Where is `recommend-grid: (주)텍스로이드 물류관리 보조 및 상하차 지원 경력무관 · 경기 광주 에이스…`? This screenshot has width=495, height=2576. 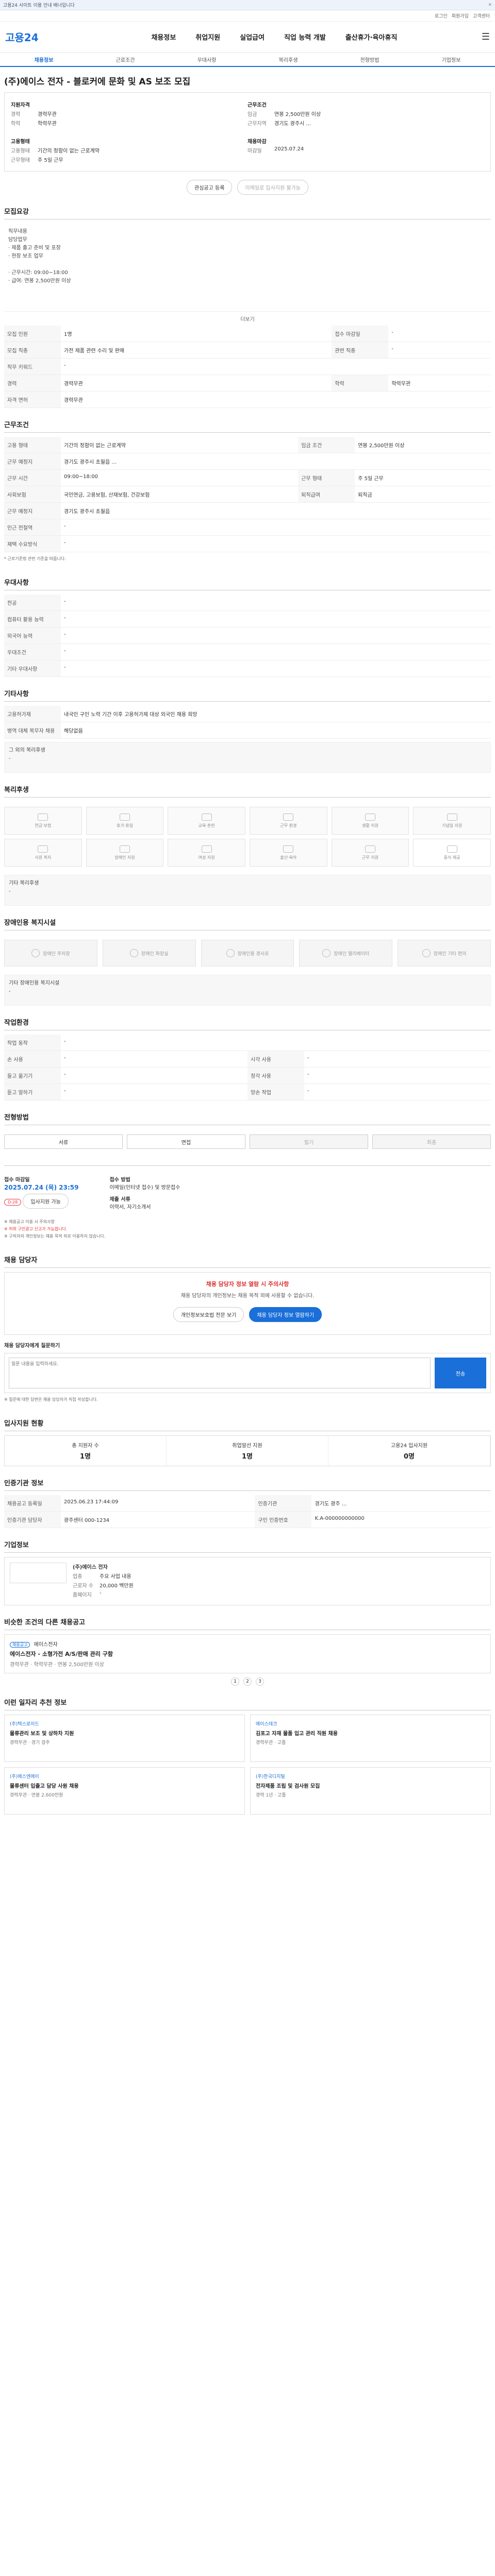
recommend-grid: (주)텍스로이드 물류관리 보조 및 상하차 지원 경력무관 · 경기 광주 에이스… is located at coordinates (247, 1765).